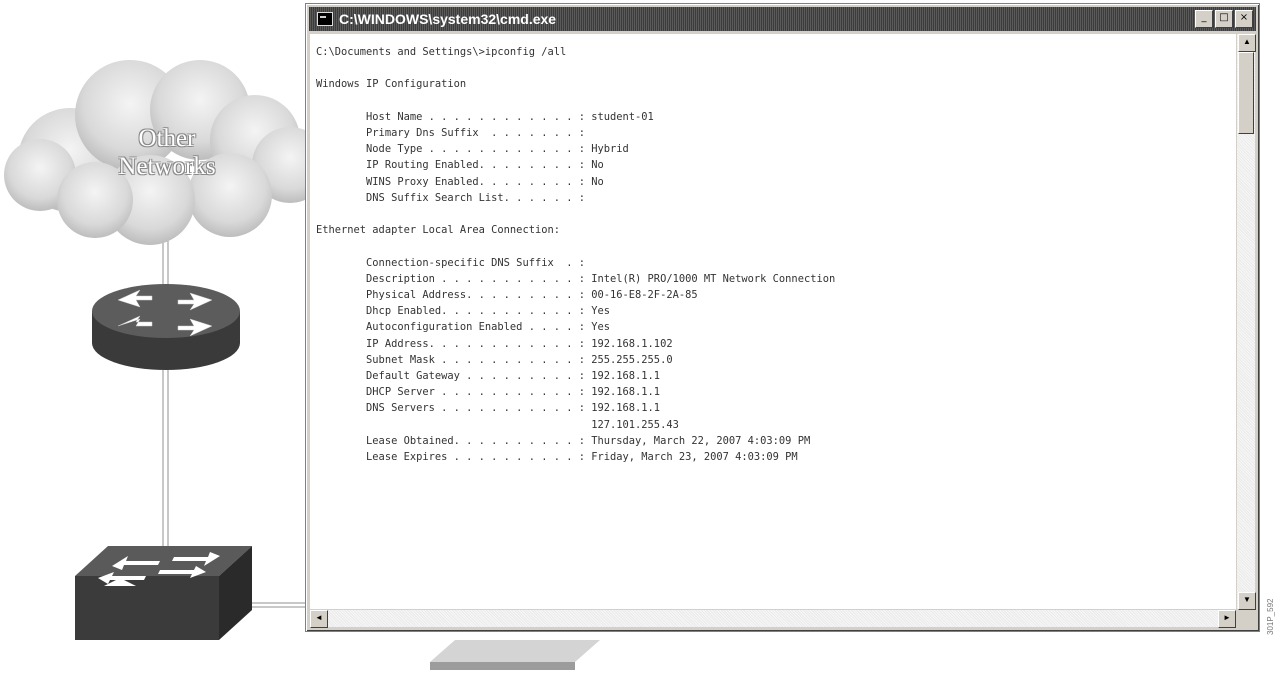  What do you see at coordinates (450, 197) in the screenshot?
I see `console-line: DNS Suffix Search List. . . . . . :` at bounding box center [450, 197].